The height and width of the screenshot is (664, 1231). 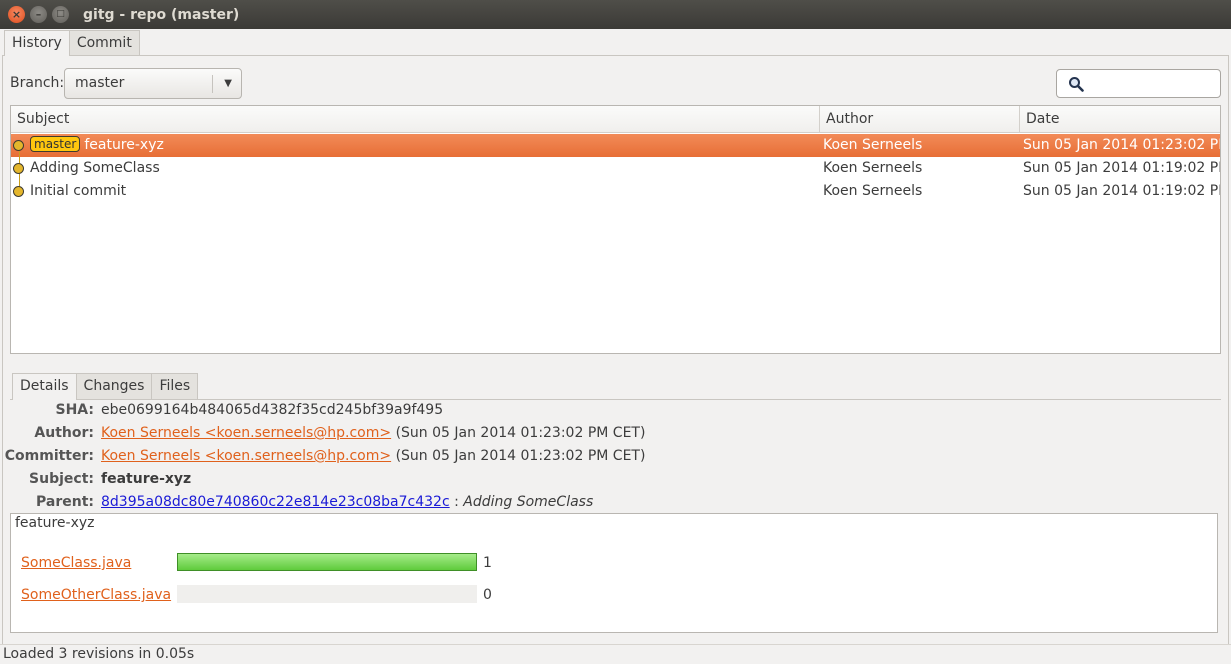 What do you see at coordinates (520, 456) in the screenshot?
I see `committer-date: (Sun 05 Jan 2014 01:23:02 PM CET)` at bounding box center [520, 456].